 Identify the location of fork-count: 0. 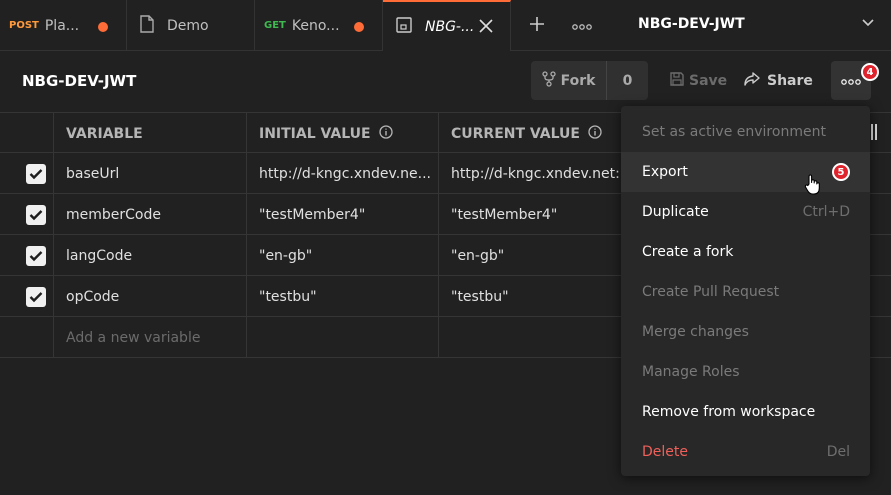
(627, 80).